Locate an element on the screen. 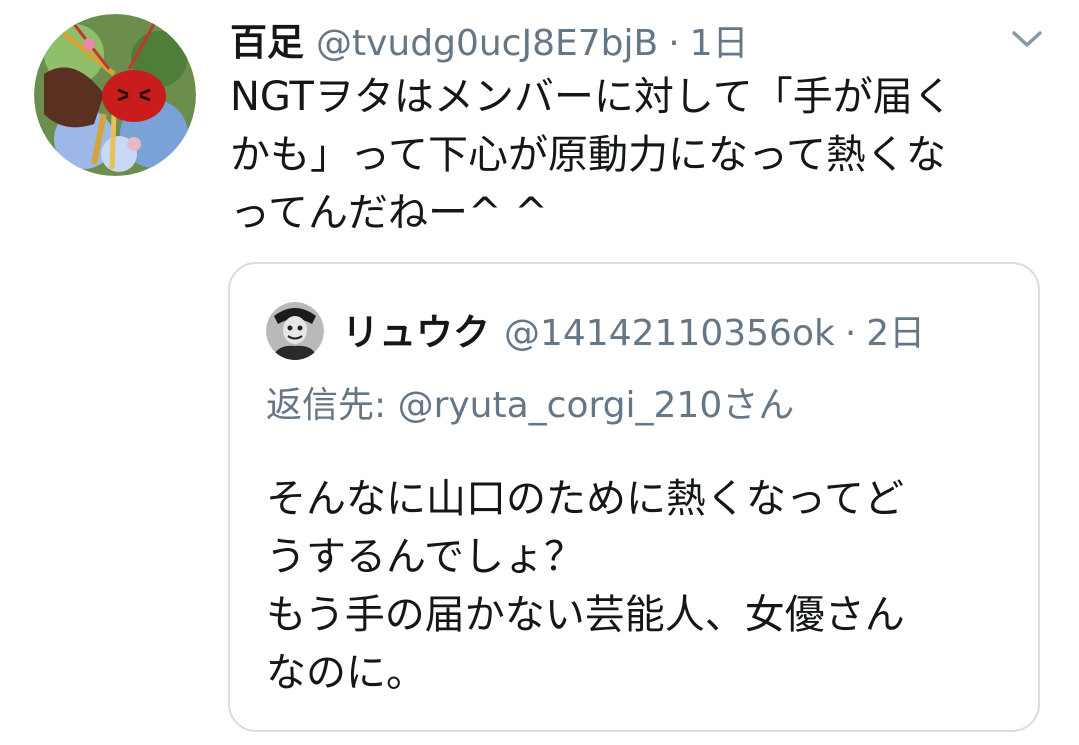 This screenshot has width=1079, height=745. quoted-display-name: リュウク is located at coordinates (416, 329).